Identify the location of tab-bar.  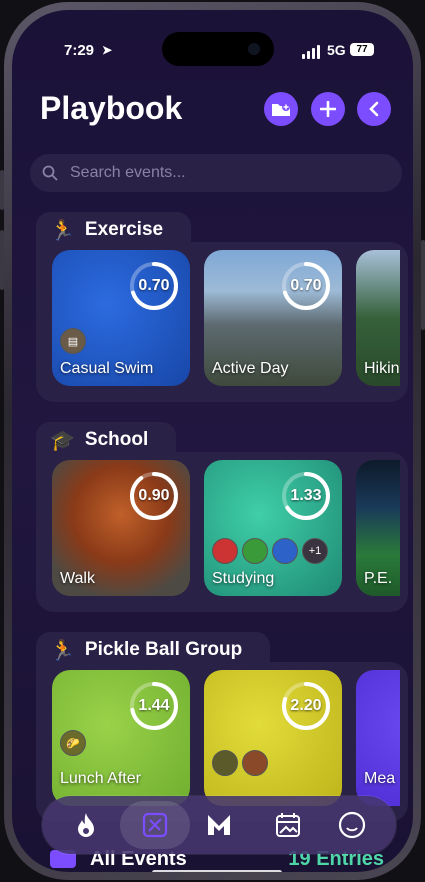
(219, 825).